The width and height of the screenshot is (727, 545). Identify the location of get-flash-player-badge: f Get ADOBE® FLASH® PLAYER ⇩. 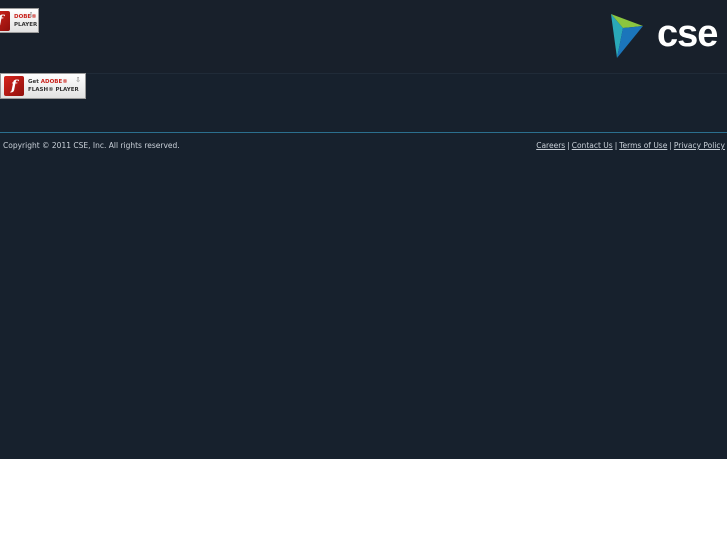
(43, 86).